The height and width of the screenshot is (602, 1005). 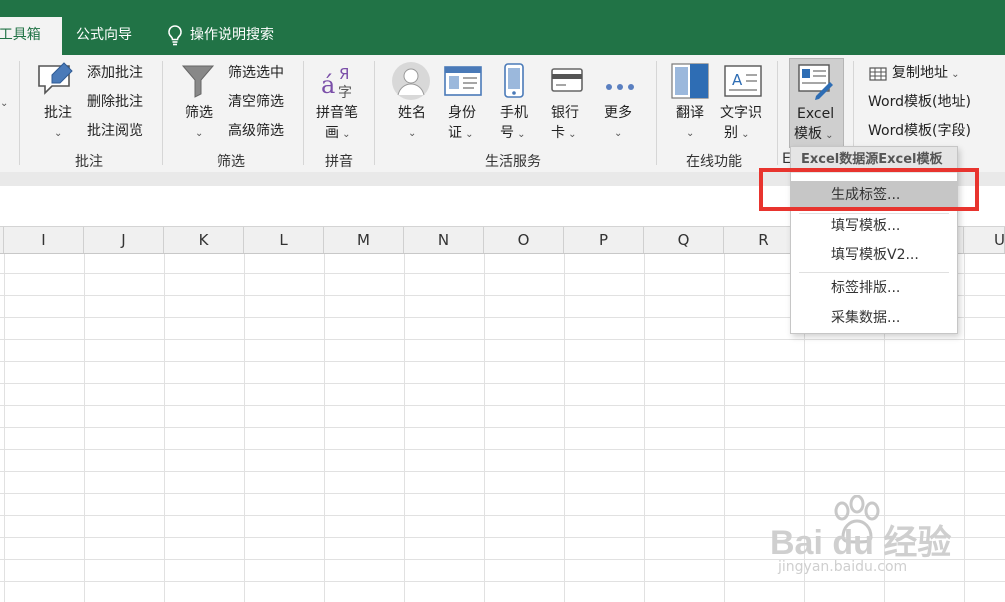 I want to click on bank-card-button-line2: 卡 ⌄, so click(x=564, y=134).